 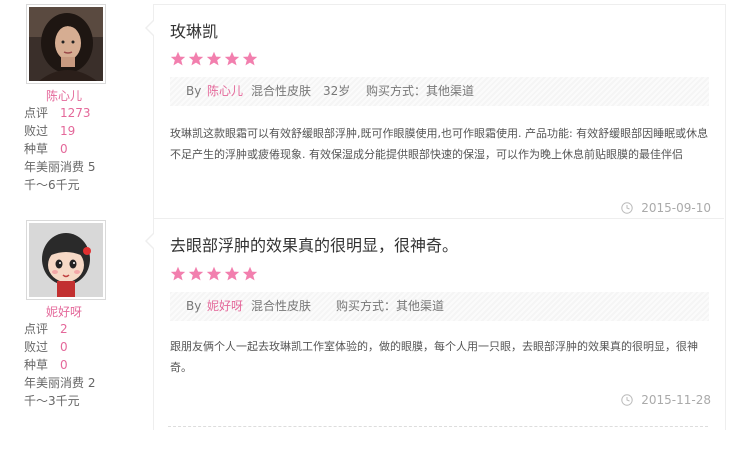 What do you see at coordinates (676, 208) in the screenshot?
I see `date-text: 2015-09-10` at bounding box center [676, 208].